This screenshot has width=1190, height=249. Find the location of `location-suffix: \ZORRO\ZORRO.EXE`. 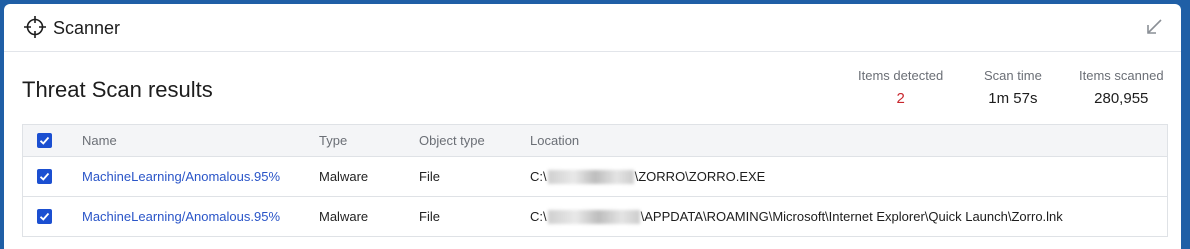

location-suffix: \ZORRO\ZORRO.EXE is located at coordinates (700, 176).